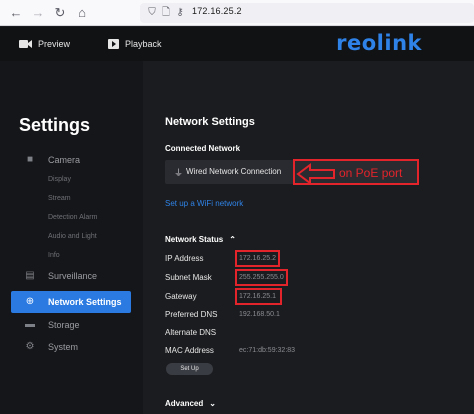 This screenshot has height=414, width=474. I want to click on sidebar-item-label: System, so click(63, 347).